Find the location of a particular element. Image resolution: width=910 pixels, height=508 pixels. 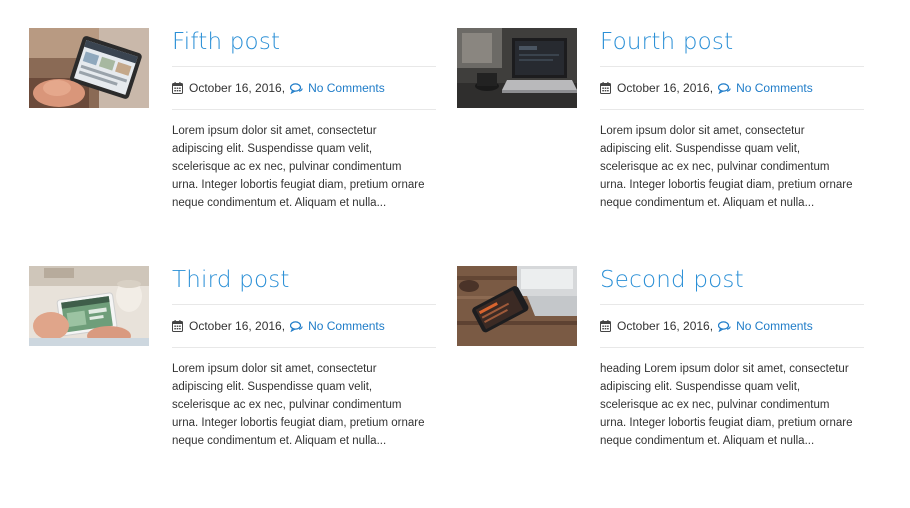

post-title-link: Fifth post is located at coordinates (304, 47).